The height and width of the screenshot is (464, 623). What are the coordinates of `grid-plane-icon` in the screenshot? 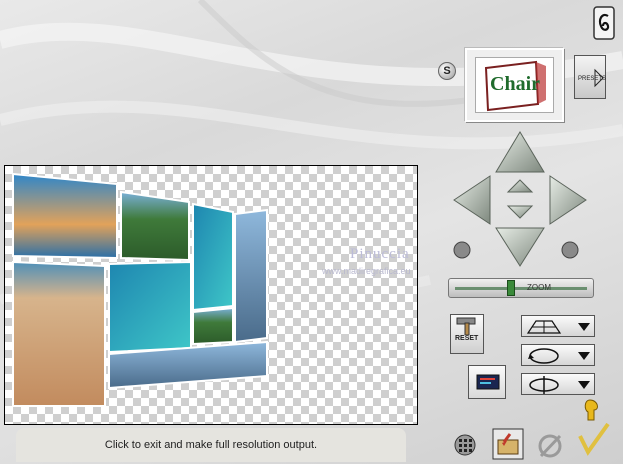 It's located at (544, 327).